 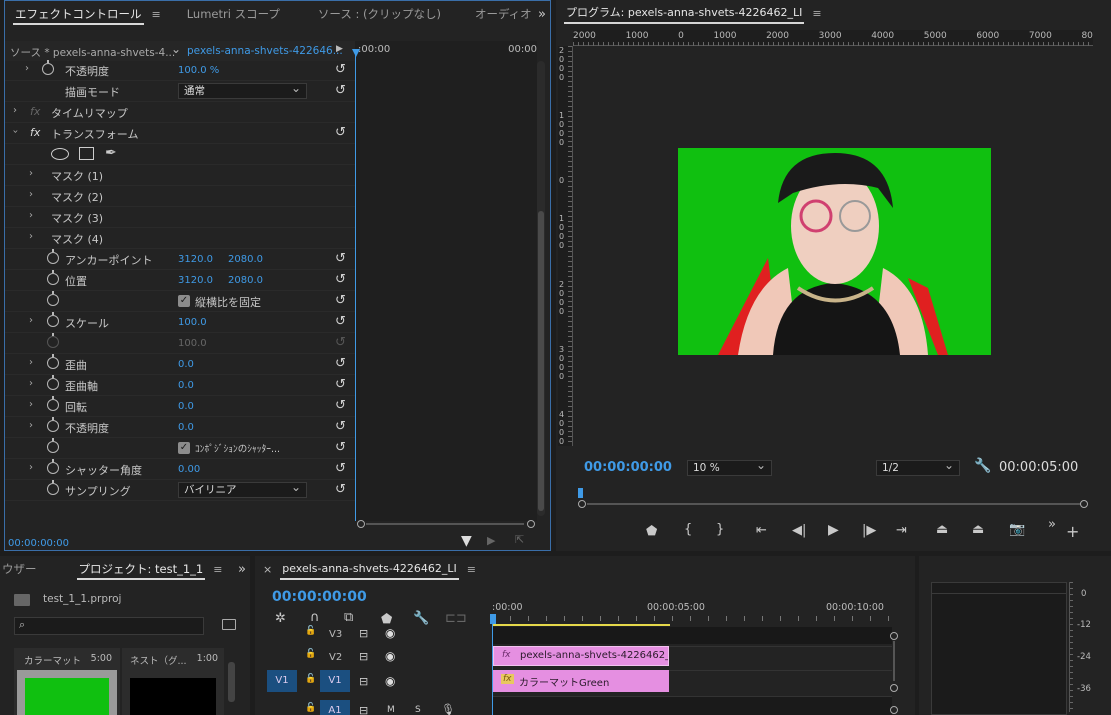 What do you see at coordinates (335, 681) in the screenshot?
I see `track-target-v1: V1` at bounding box center [335, 681].